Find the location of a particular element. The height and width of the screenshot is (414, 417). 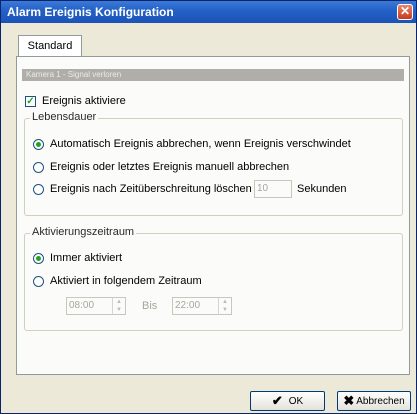

to-time-spinner: ▲ ▼ is located at coordinates (224, 306).